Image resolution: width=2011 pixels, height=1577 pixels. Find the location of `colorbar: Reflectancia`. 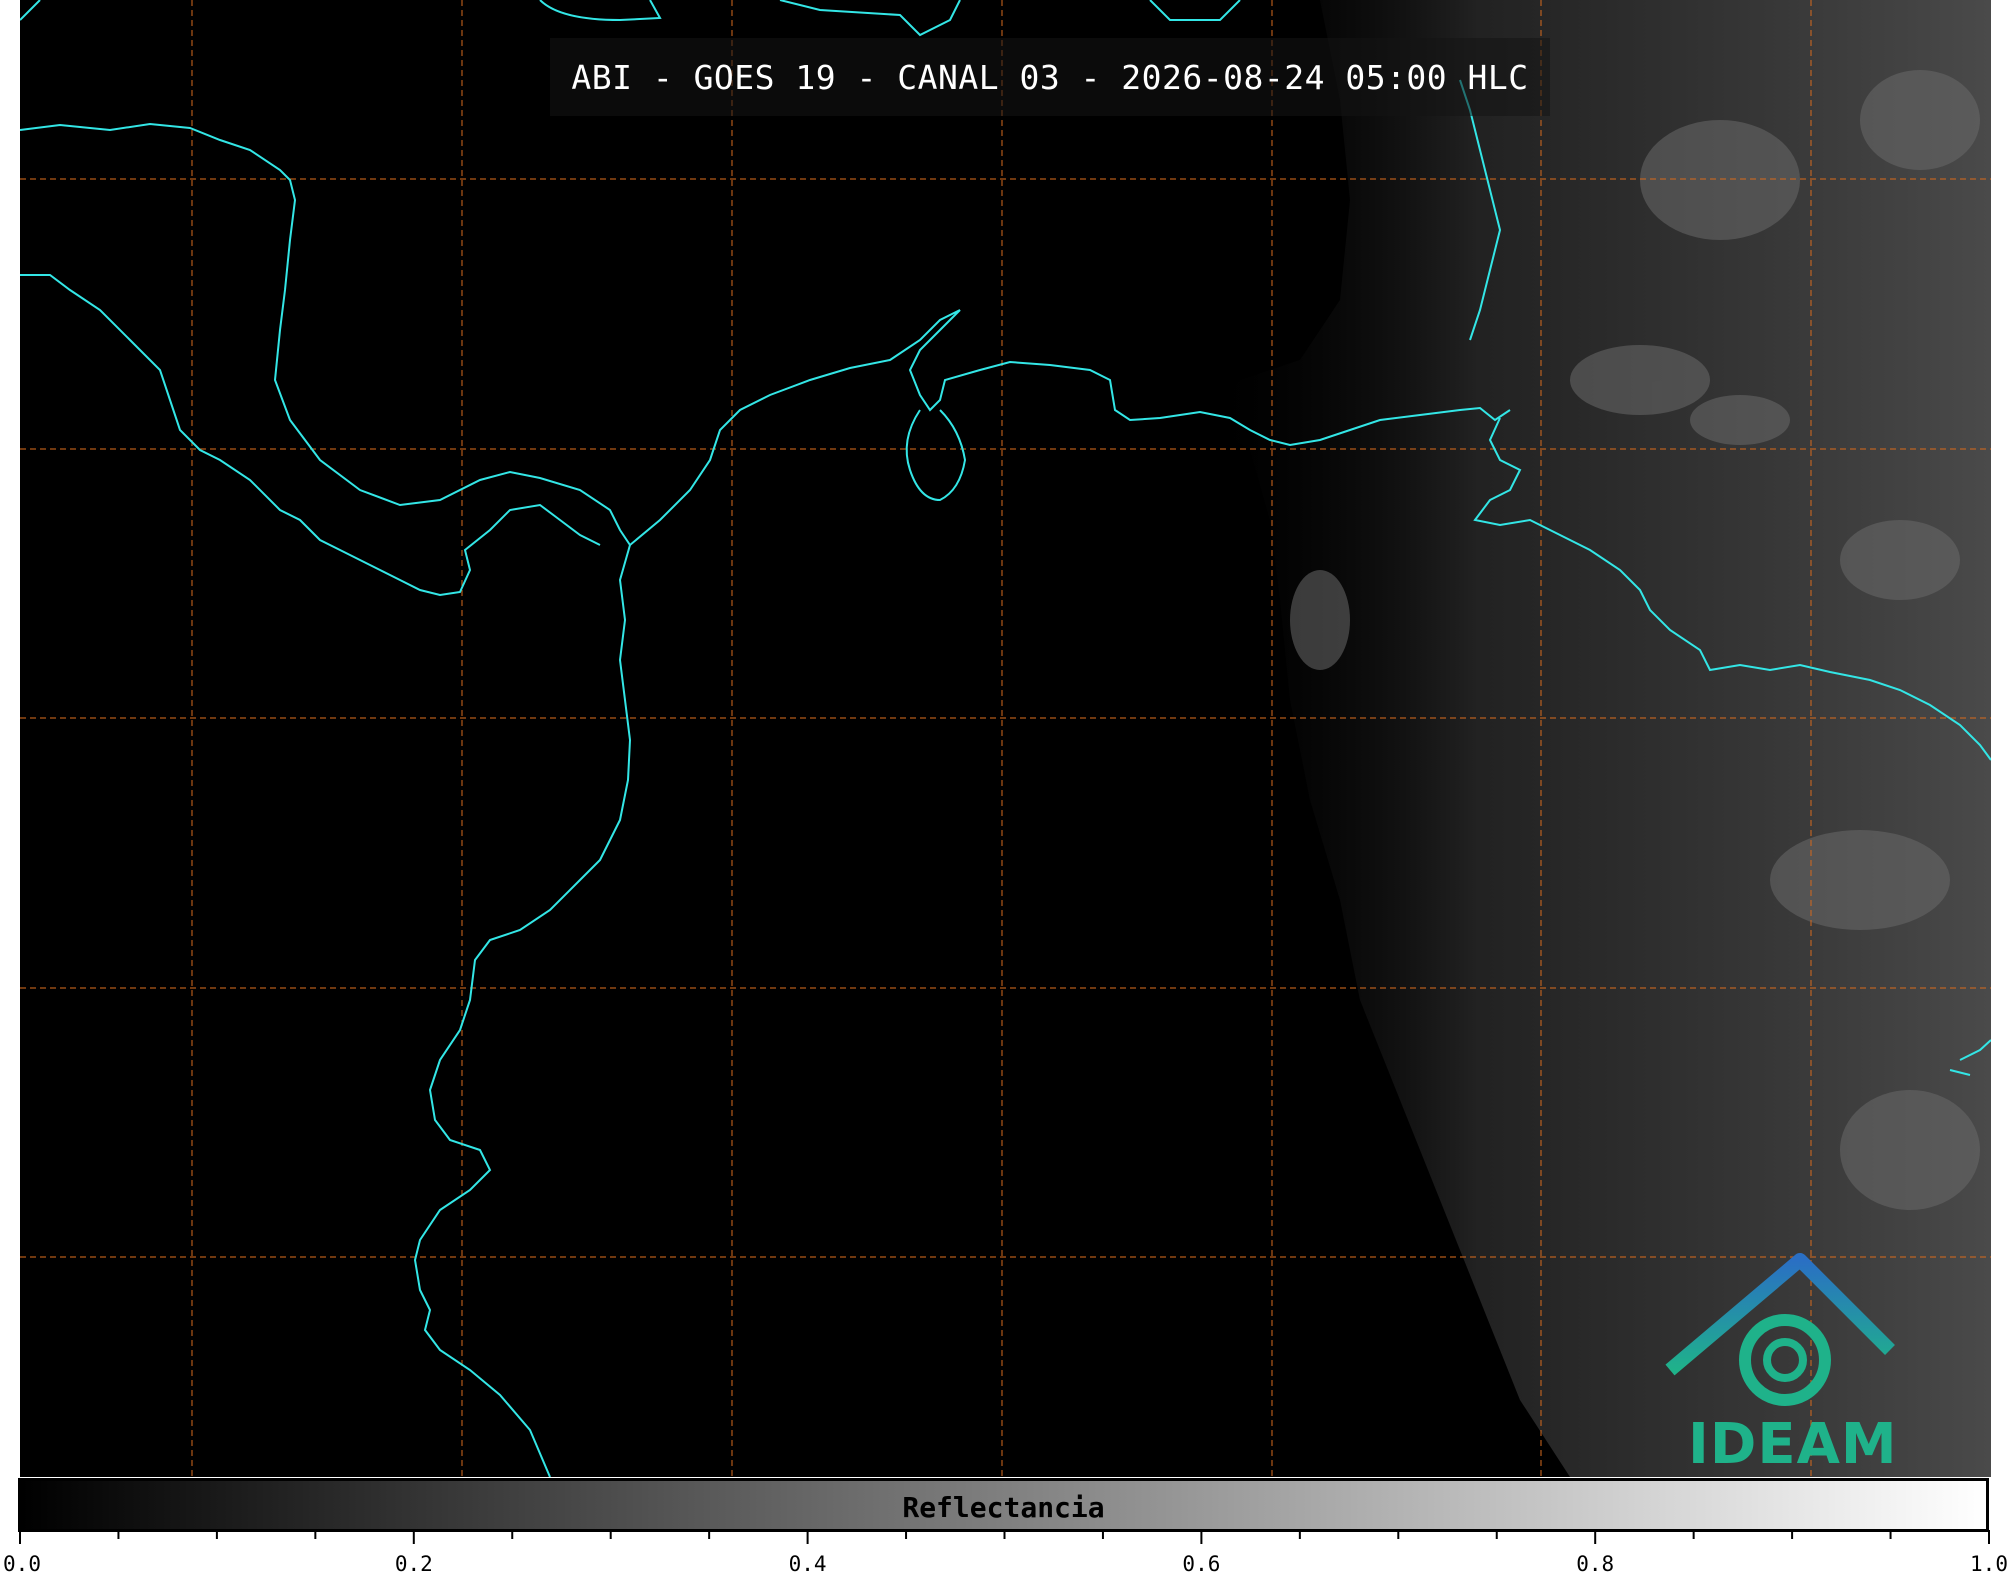

colorbar: Reflectancia is located at coordinates (1003, 1505).